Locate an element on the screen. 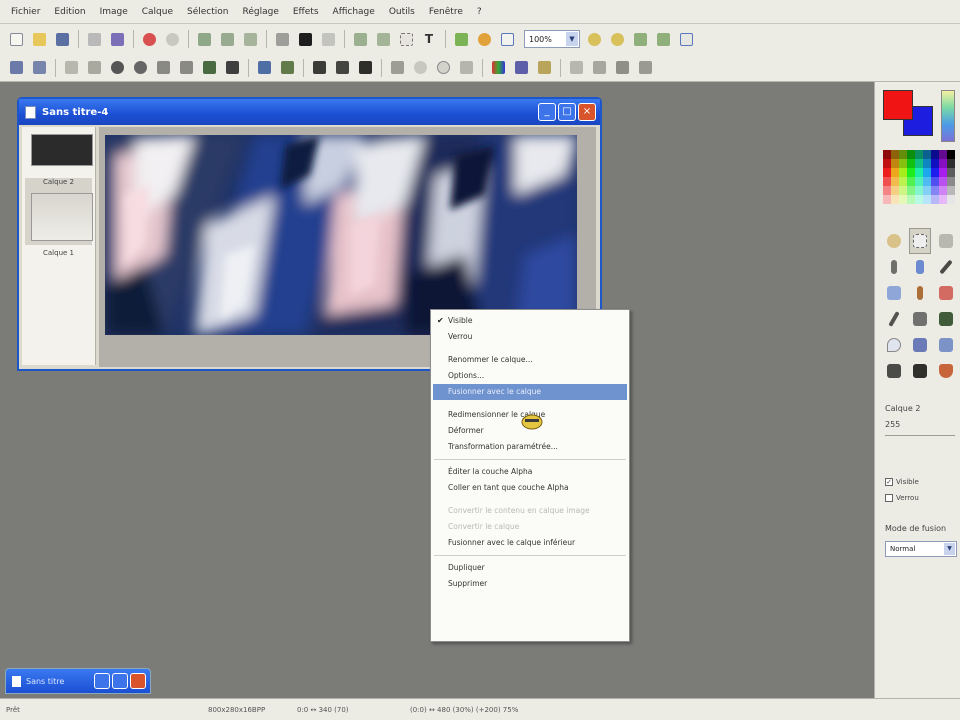  menu-layer: Calque is located at coordinates (157, 12).